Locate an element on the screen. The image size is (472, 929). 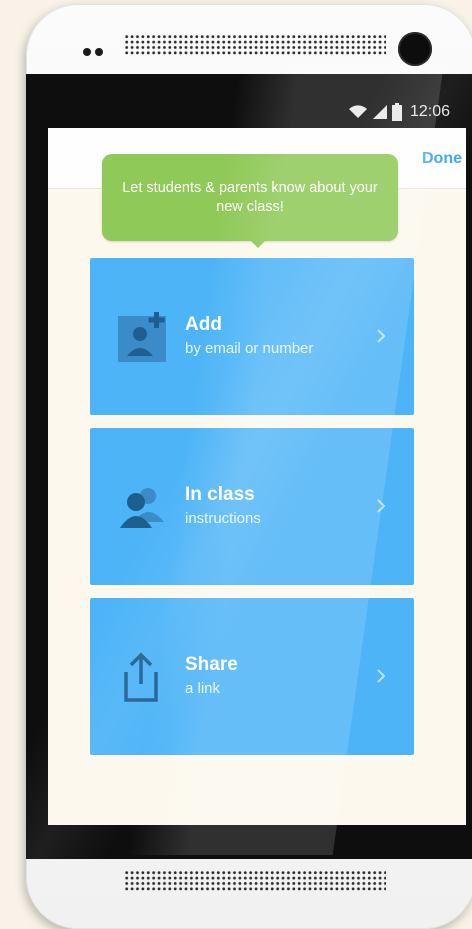
share-icon is located at coordinates (141, 677).